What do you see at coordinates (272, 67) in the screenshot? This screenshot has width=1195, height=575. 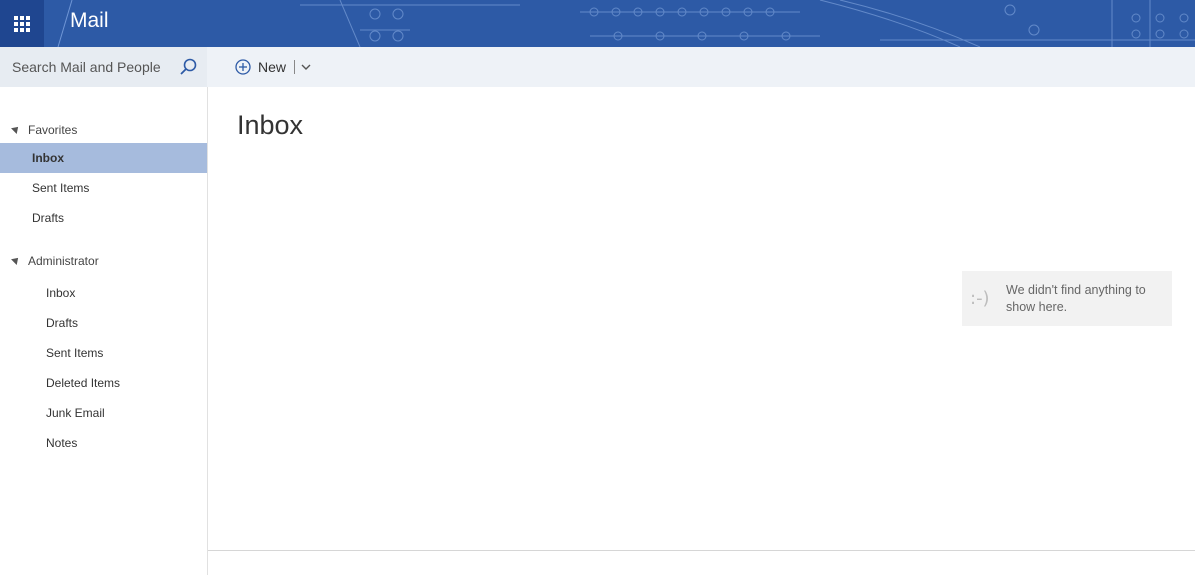 I see `new-button-label: New` at bounding box center [272, 67].